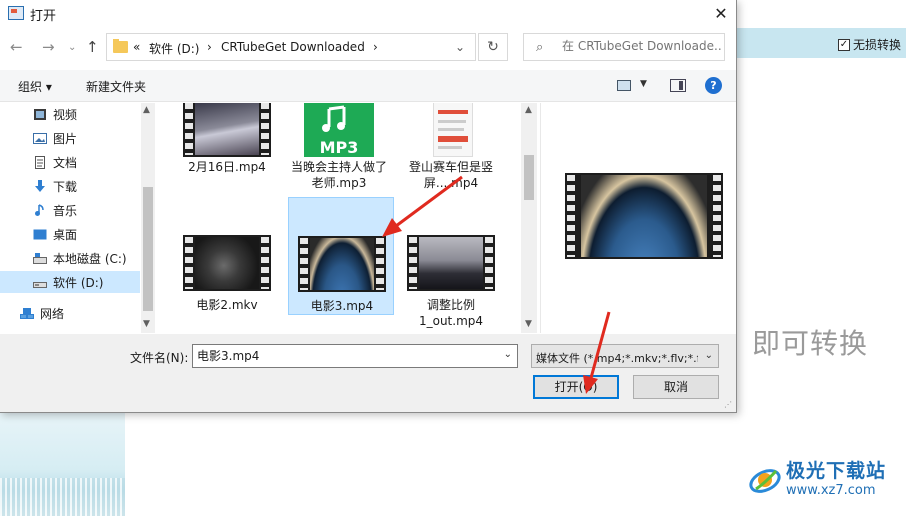 The image size is (906, 516). I want to click on file-name: 调整比例1_out.mp4, so click(451, 313).